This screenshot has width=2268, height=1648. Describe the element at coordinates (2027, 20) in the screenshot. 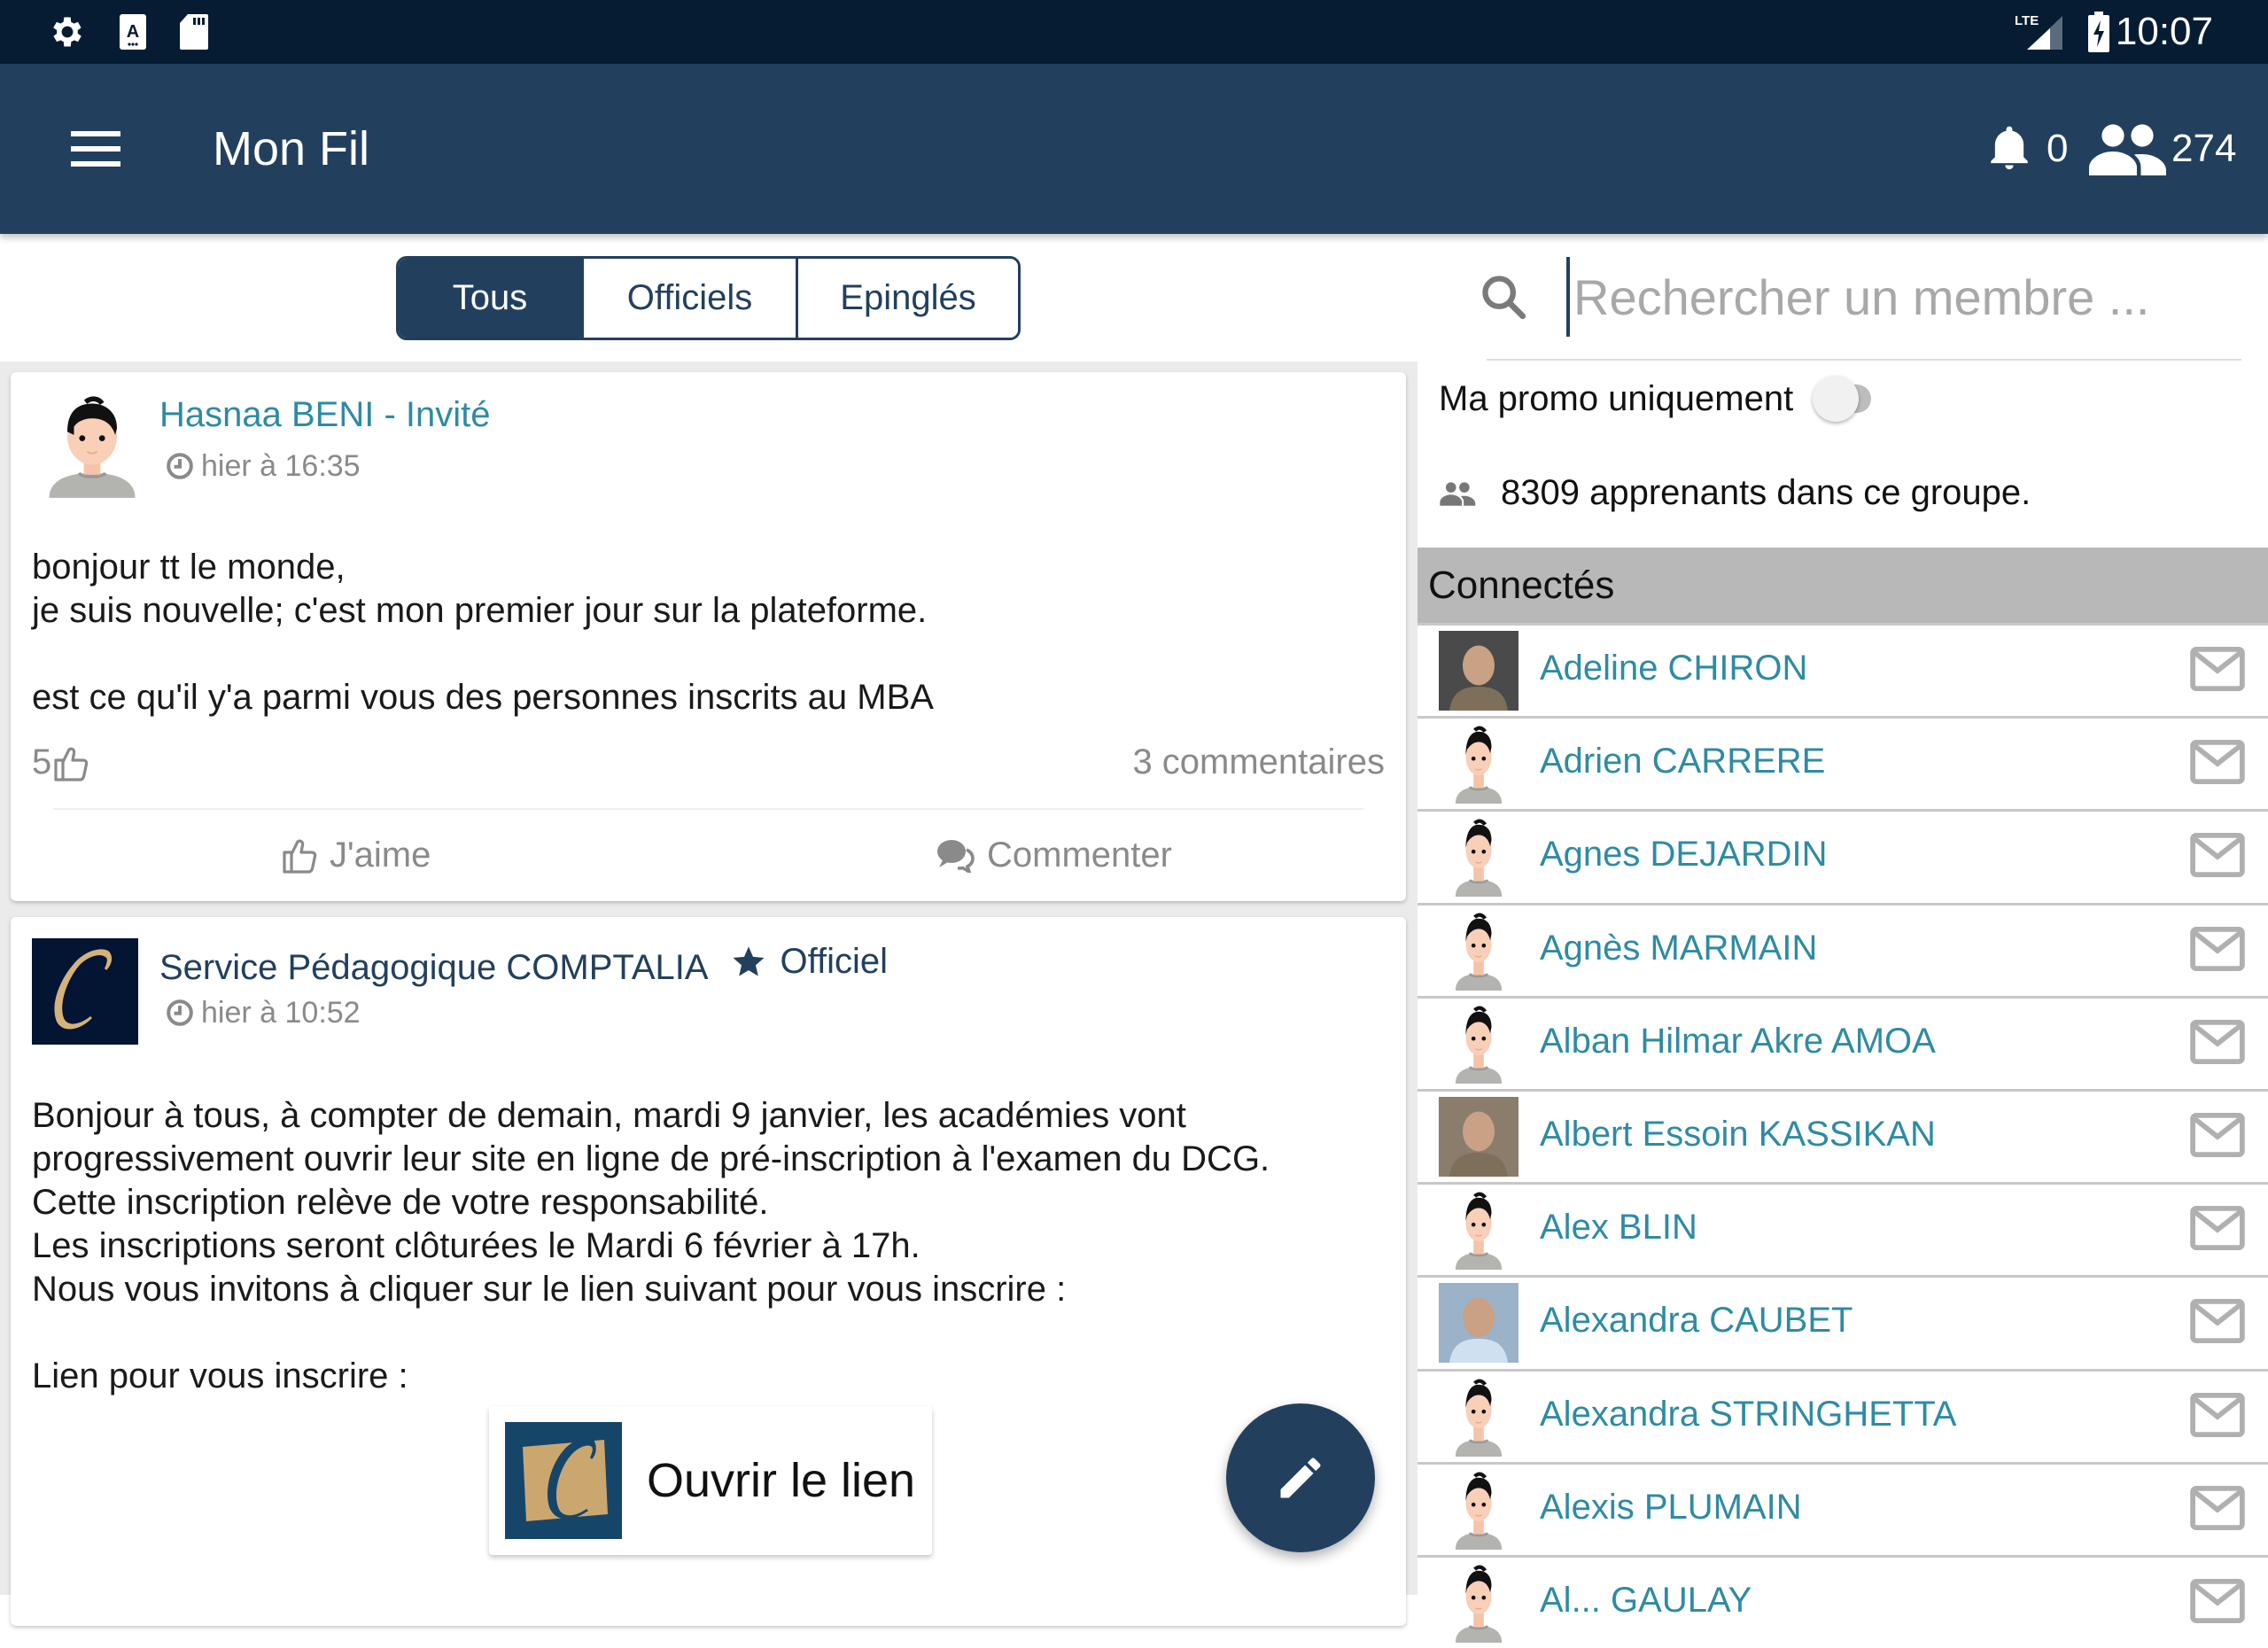

I see `network-label: LTE` at that location.